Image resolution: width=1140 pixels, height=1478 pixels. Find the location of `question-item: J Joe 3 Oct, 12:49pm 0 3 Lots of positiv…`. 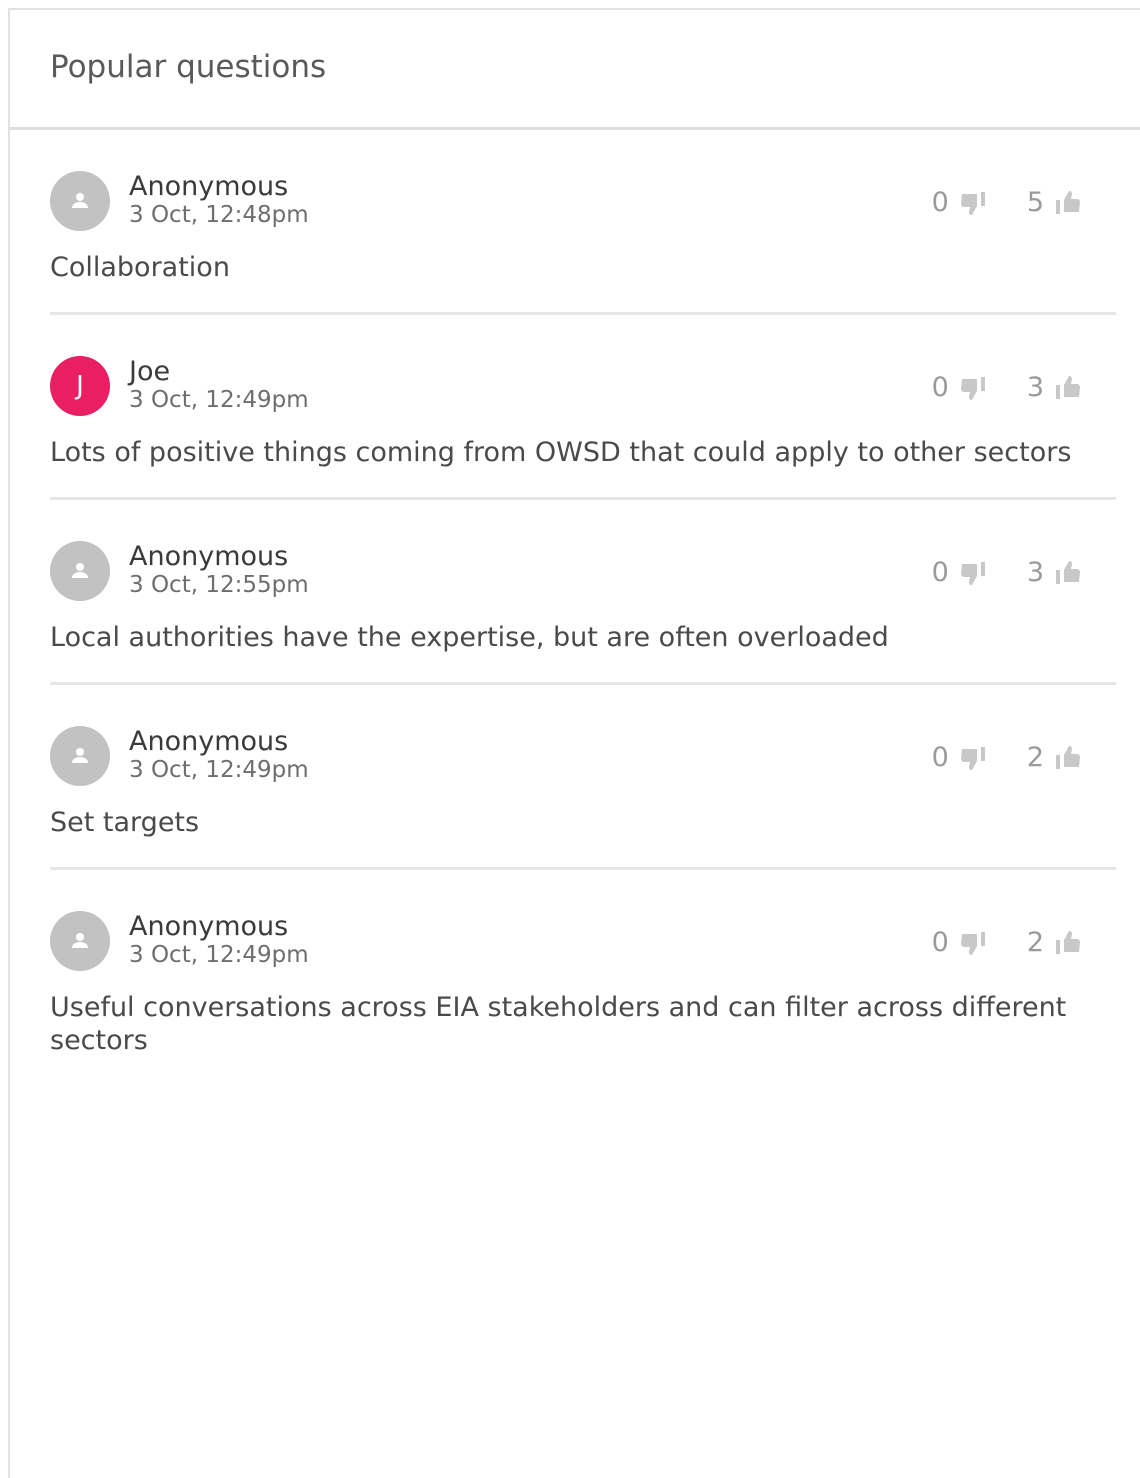

question-item: J Joe 3 Oct, 12:49pm 0 3 Lots of positiv… is located at coordinates (583, 407).